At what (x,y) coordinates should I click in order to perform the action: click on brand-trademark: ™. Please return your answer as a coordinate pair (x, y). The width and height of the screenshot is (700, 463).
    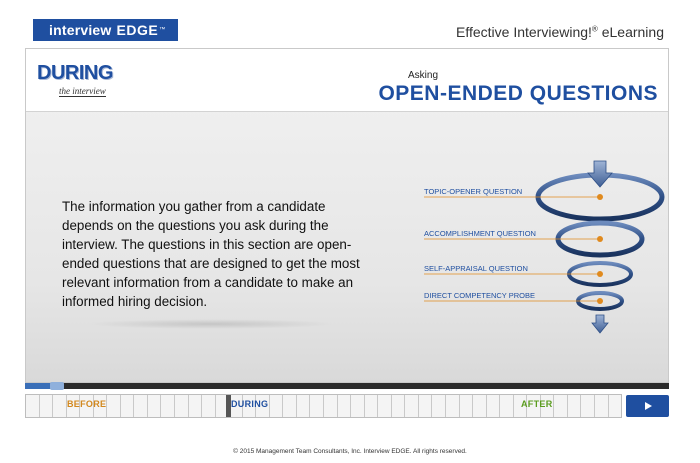
    Looking at the image, I should click on (162, 30).